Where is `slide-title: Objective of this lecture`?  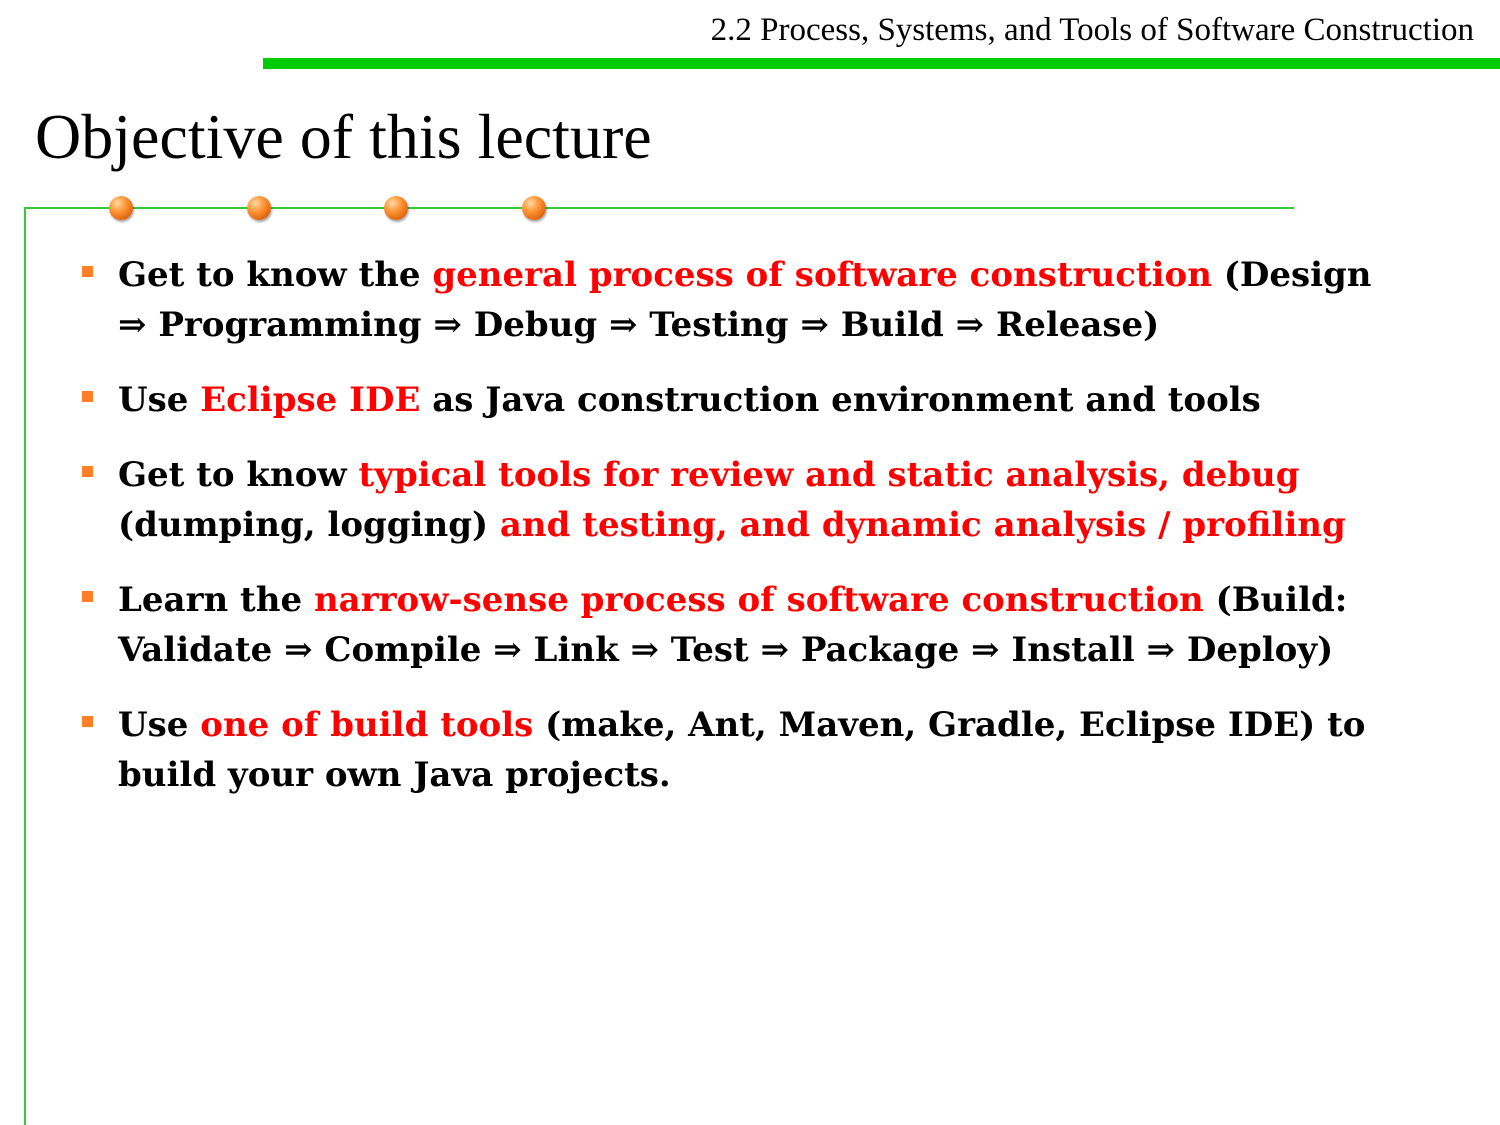 slide-title: Objective of this lecture is located at coordinates (343, 136).